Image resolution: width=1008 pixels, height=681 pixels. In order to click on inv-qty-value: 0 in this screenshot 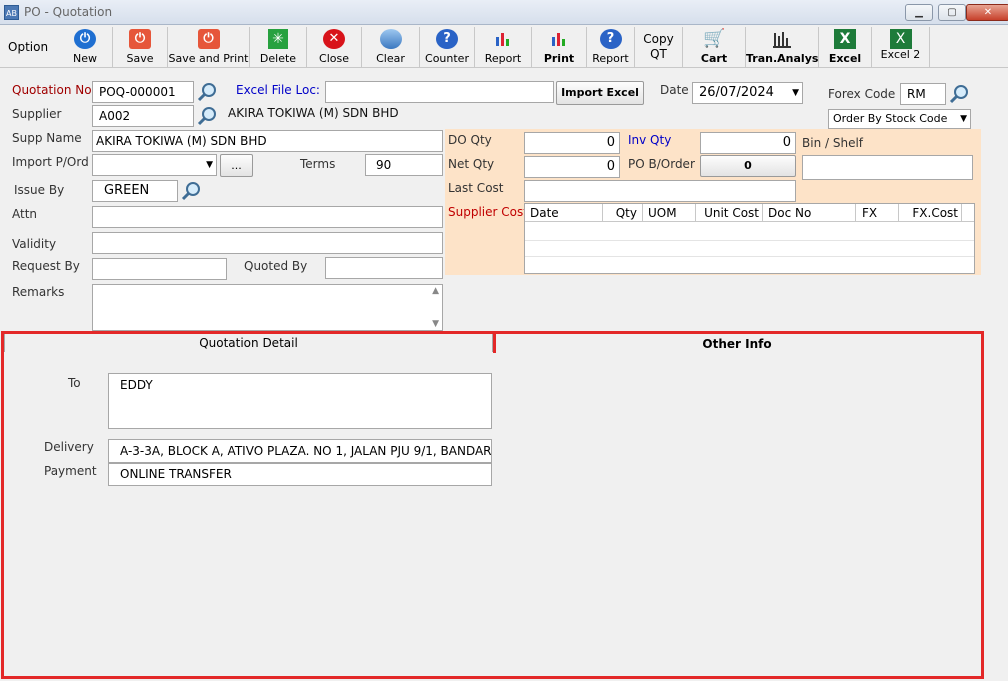, I will do `click(748, 143)`.